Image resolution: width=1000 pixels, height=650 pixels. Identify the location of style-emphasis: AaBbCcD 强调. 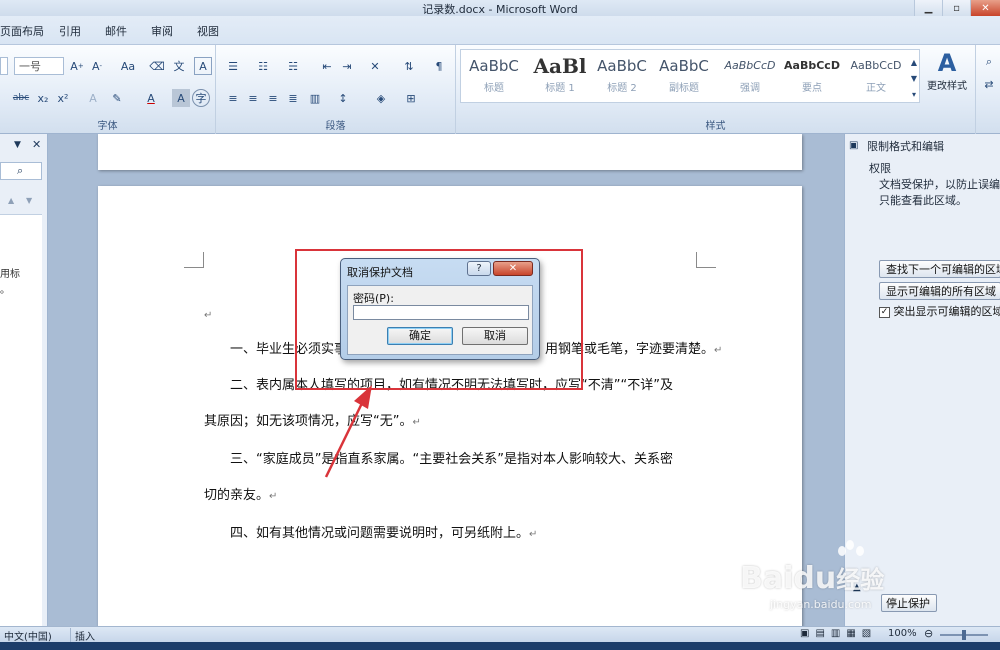
(750, 76).